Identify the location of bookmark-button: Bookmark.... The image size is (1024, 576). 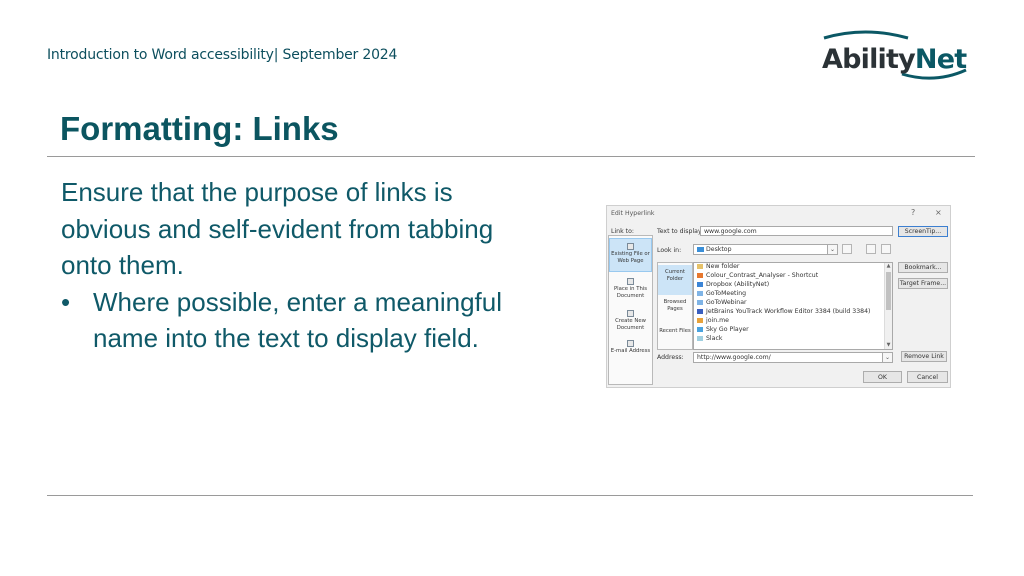
(923, 267).